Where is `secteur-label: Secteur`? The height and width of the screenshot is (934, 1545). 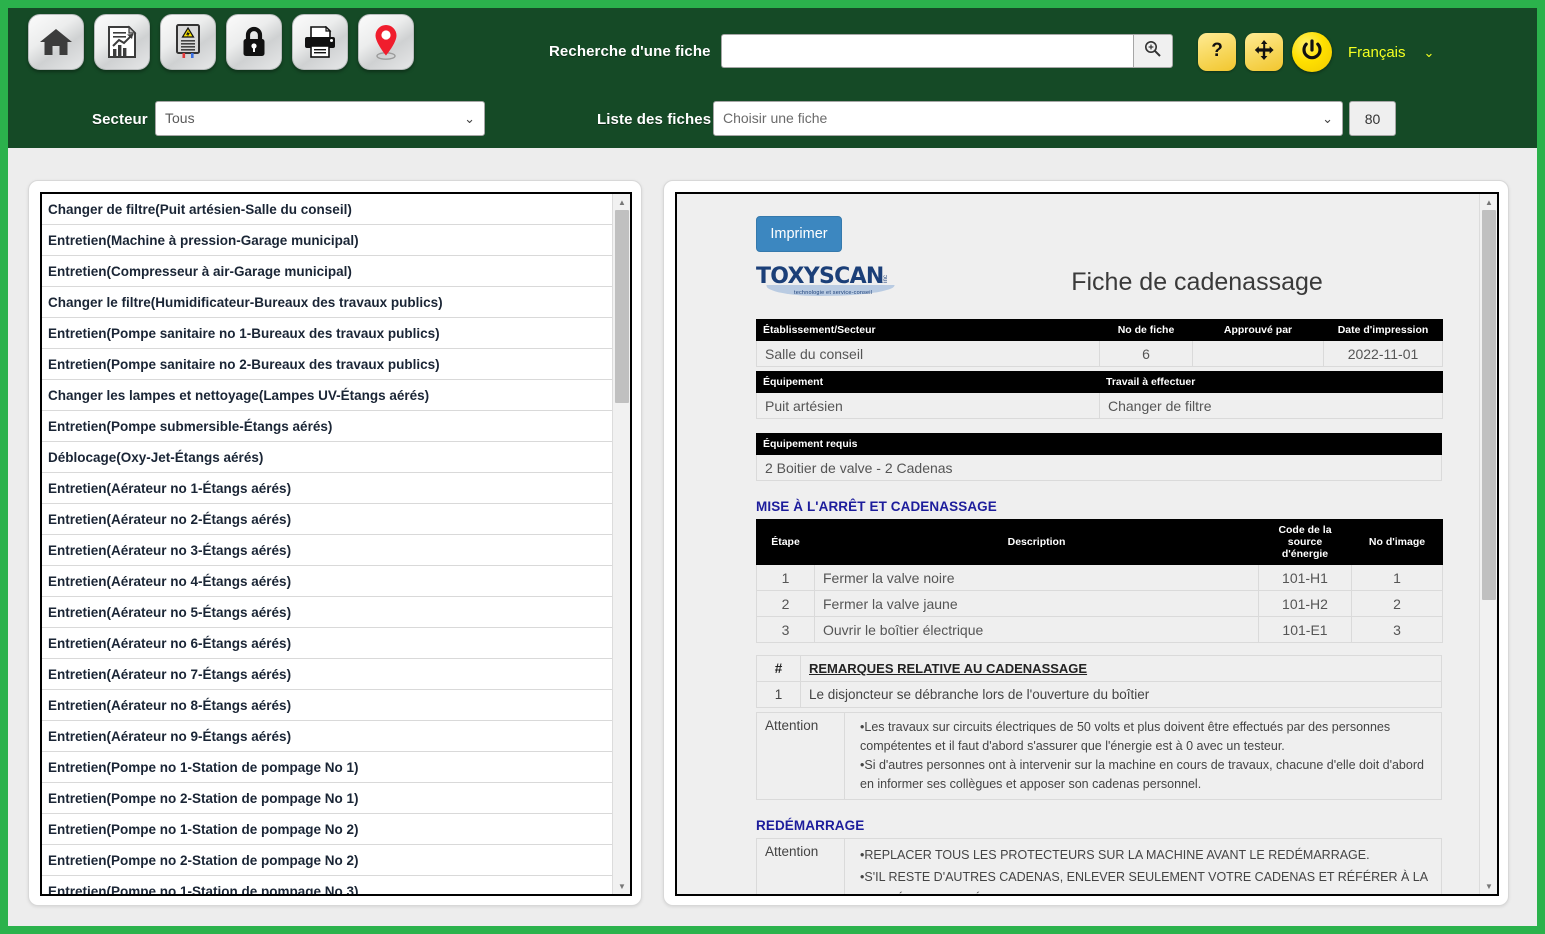
secteur-label: Secteur is located at coordinates (120, 119).